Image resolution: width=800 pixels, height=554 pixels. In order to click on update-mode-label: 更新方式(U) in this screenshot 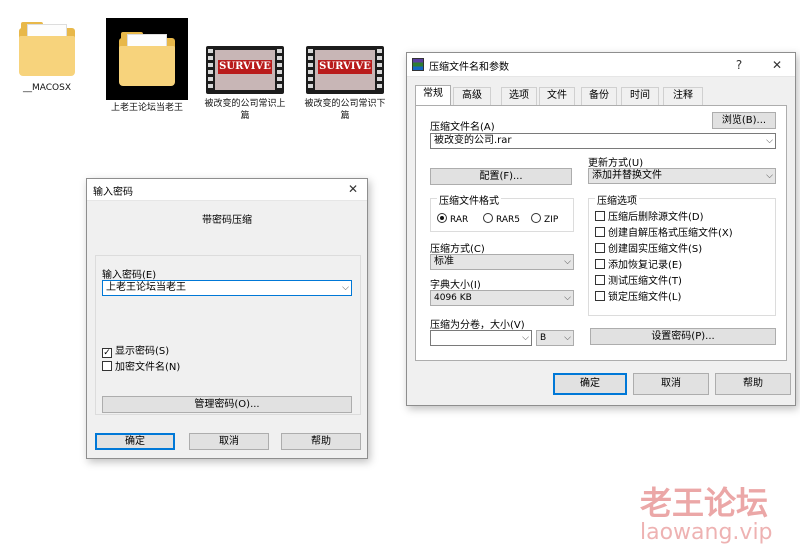, I will do `click(616, 163)`.